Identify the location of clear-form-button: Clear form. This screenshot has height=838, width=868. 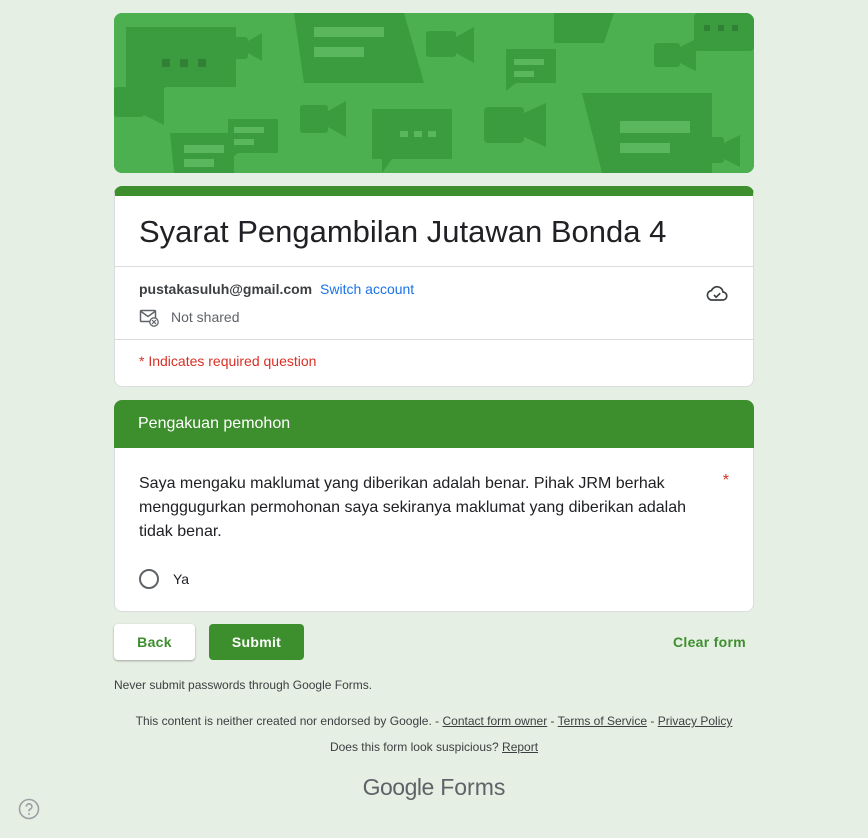
(709, 642).